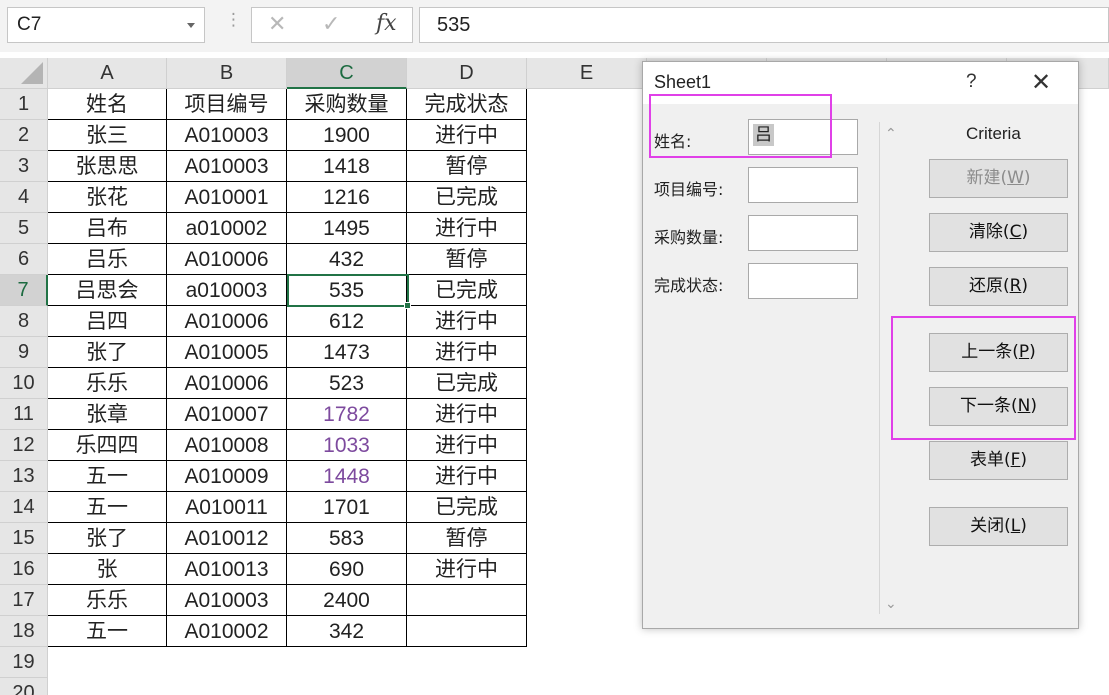  I want to click on table-cell: 张思思, so click(107, 166).